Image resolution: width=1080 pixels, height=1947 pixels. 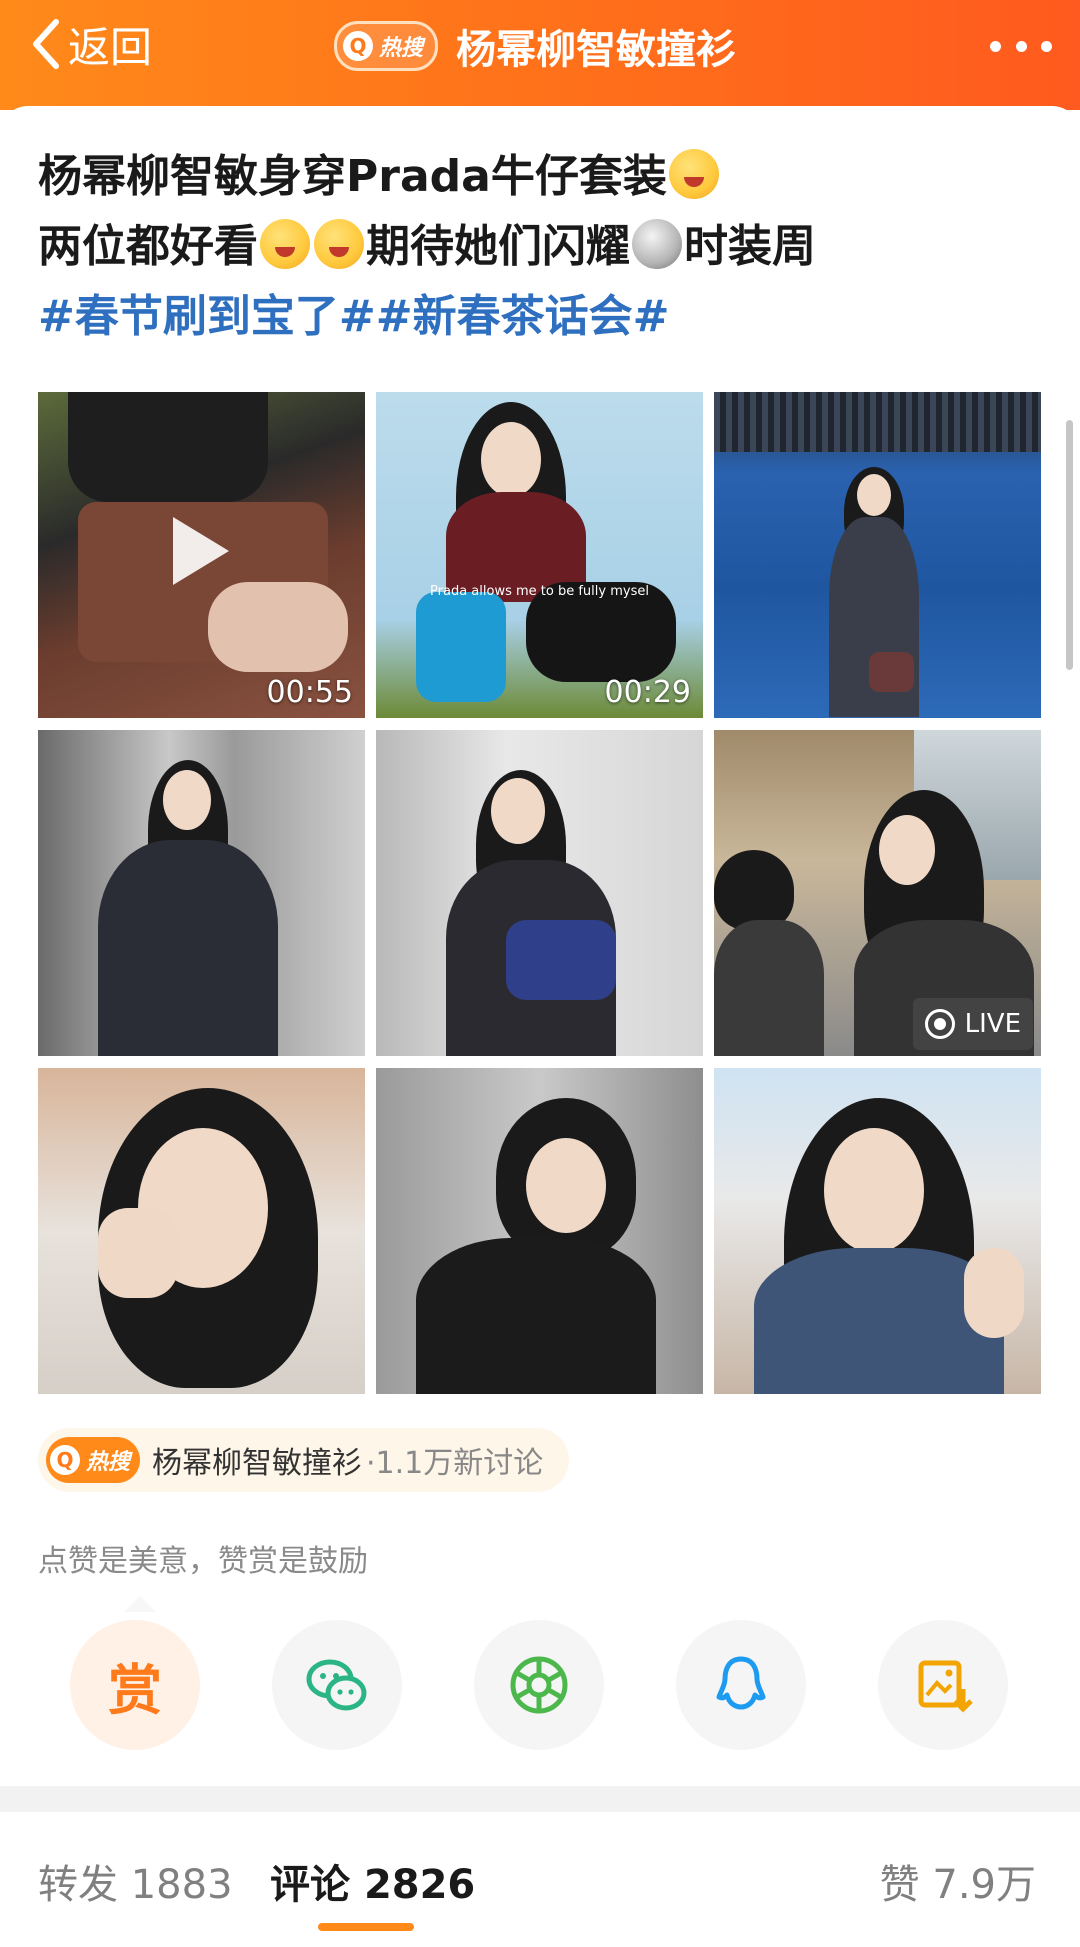 What do you see at coordinates (539, 555) in the screenshot?
I see `media-tile-2: Prada allows me to be fully mysel 00:29` at bounding box center [539, 555].